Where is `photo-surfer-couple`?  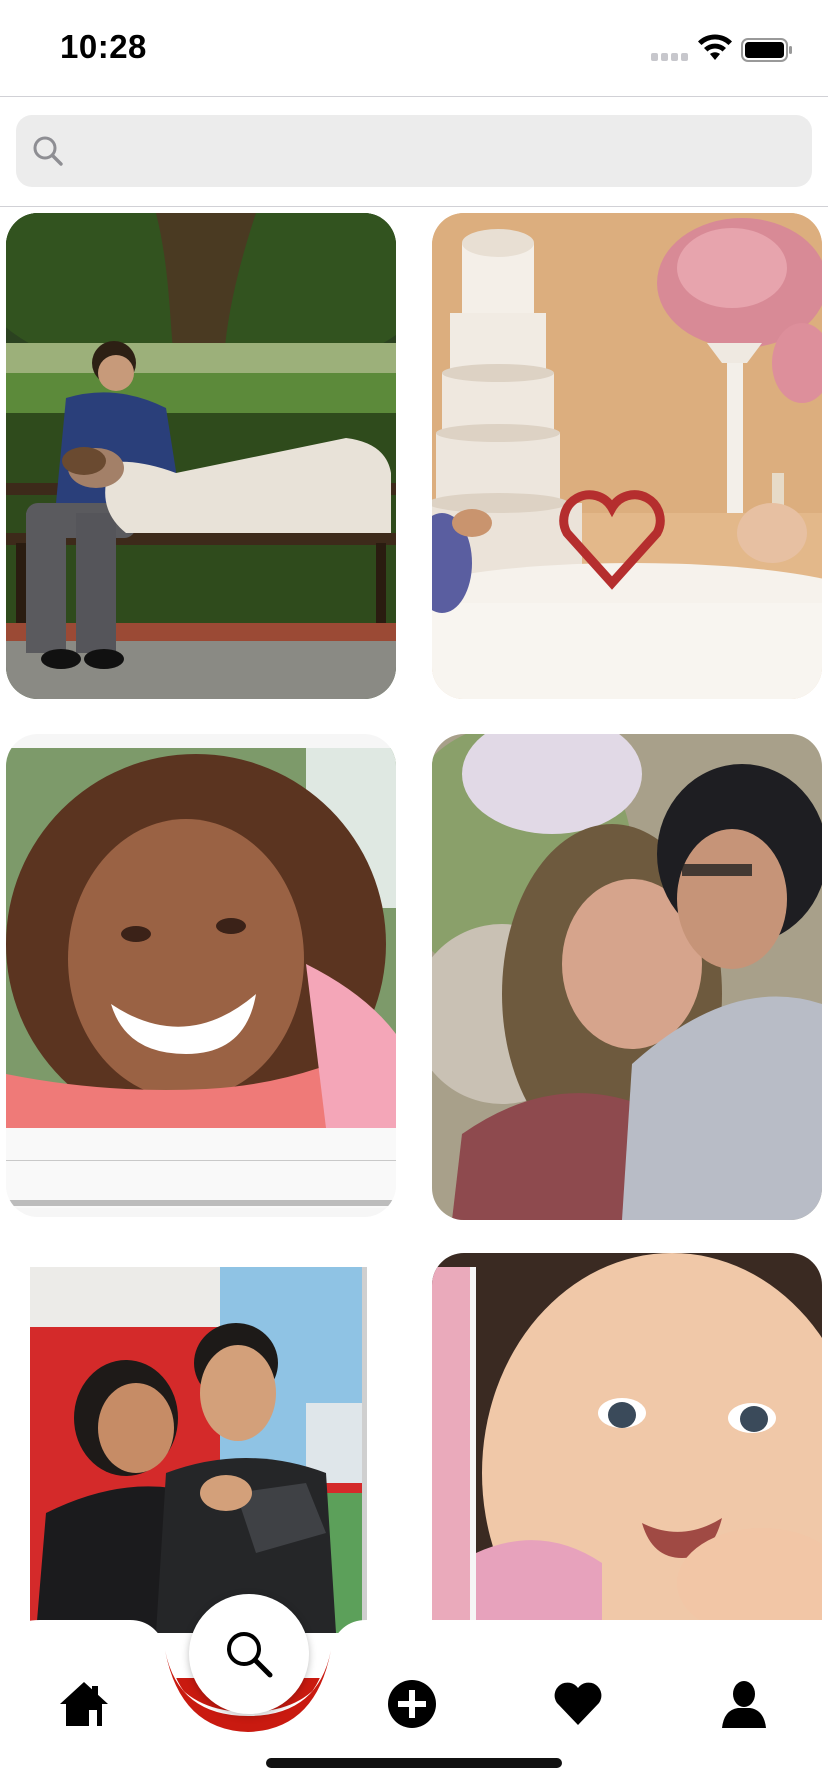 photo-surfer-couple is located at coordinates (201, 1443).